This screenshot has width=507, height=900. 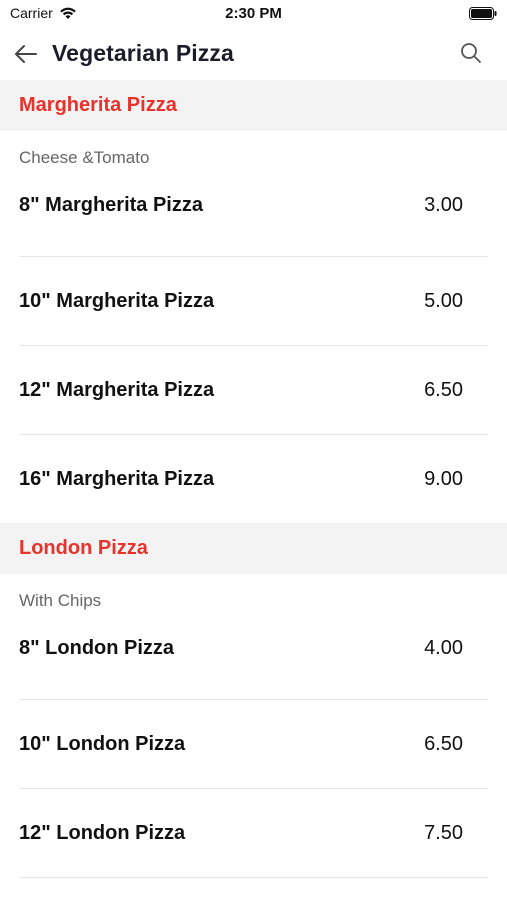 I want to click on item-price: 7.50, so click(x=443, y=832).